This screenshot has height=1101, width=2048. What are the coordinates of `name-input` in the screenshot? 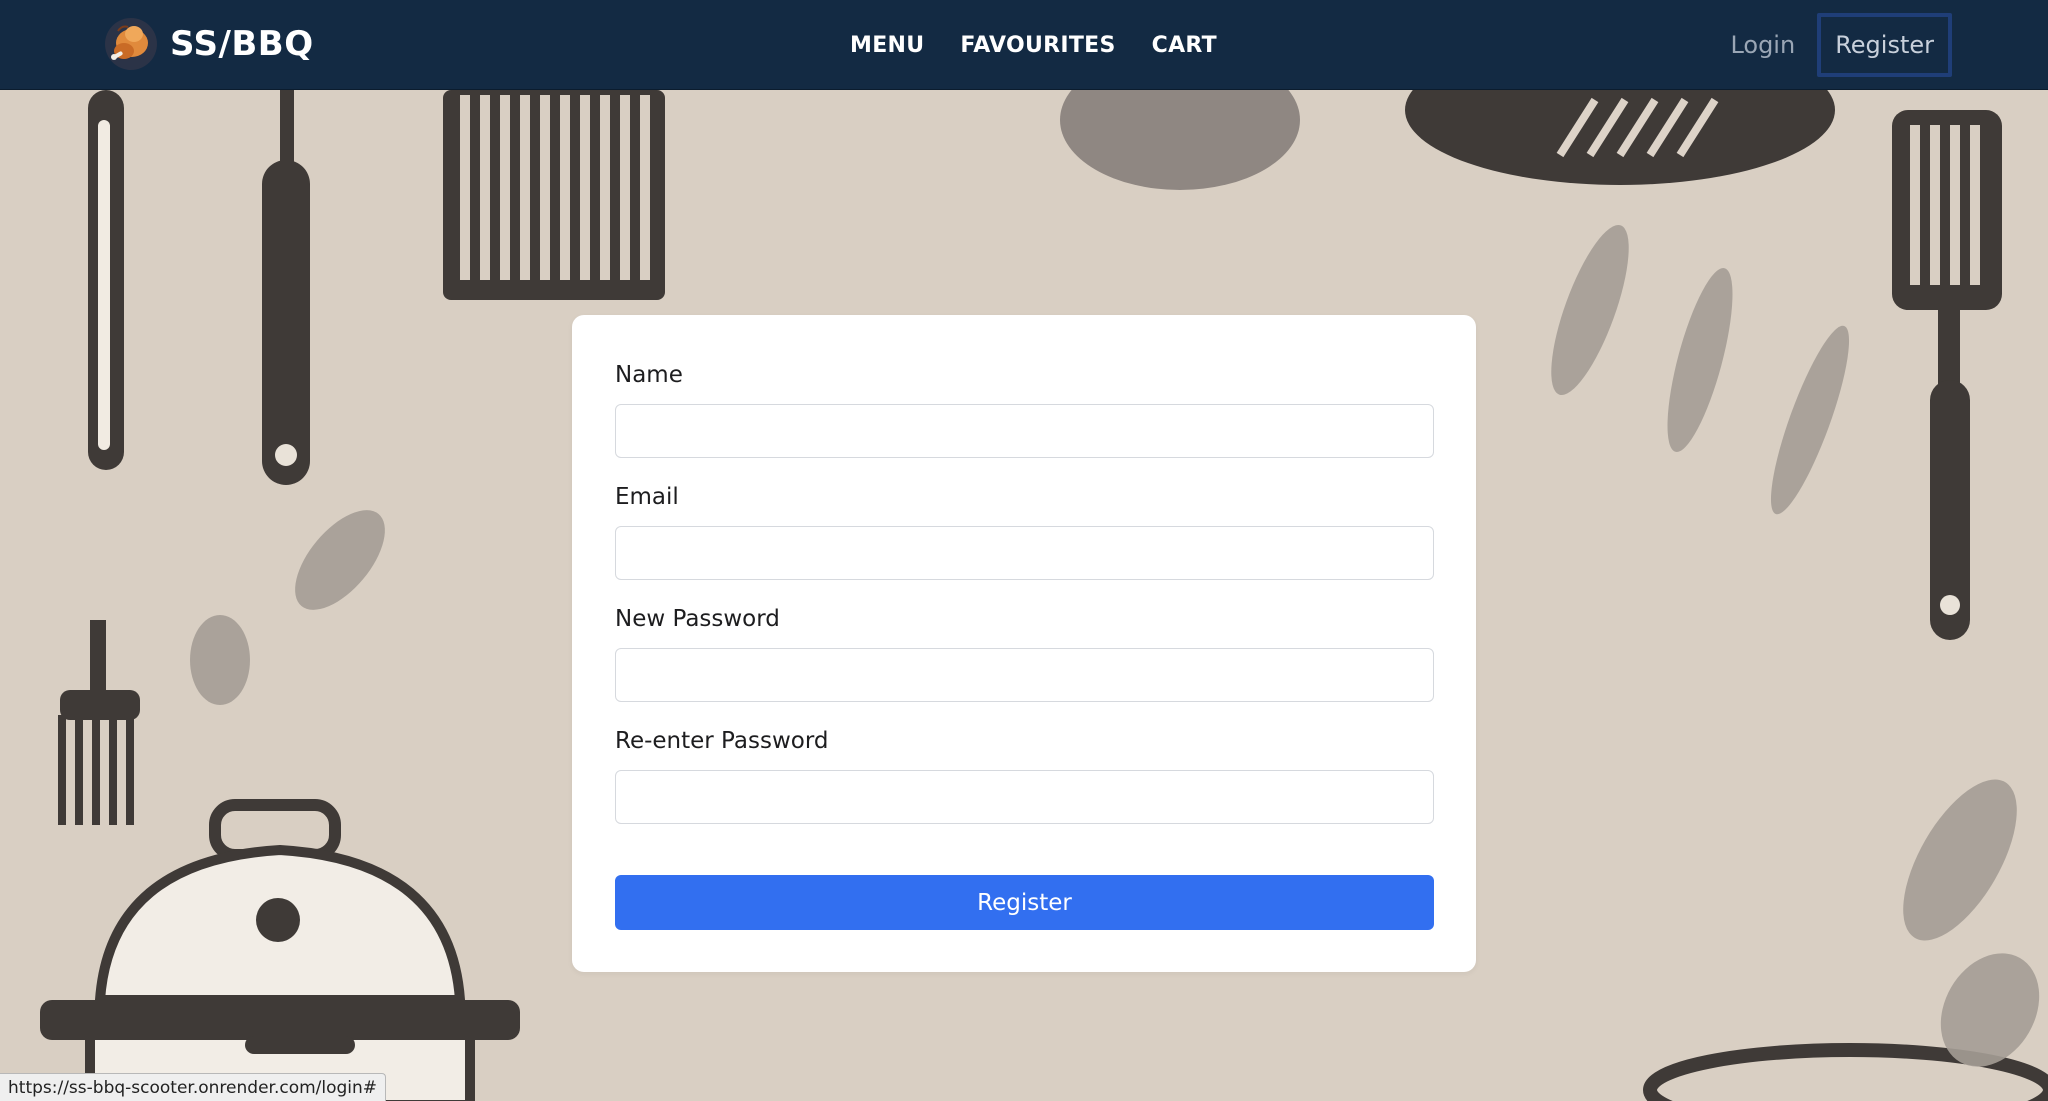 It's located at (1024, 431).